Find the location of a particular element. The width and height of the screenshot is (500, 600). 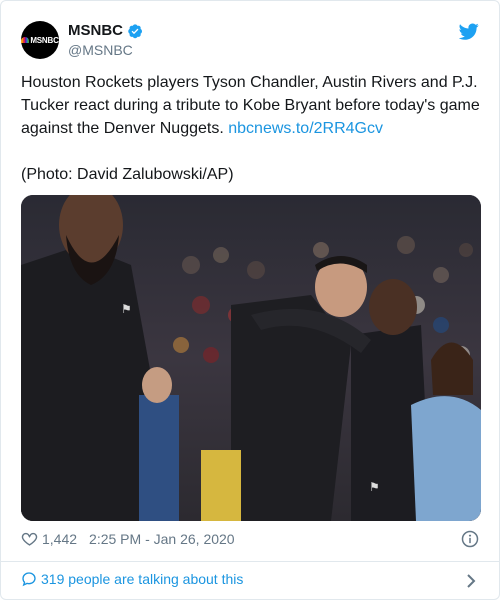

comment-bubble-icon is located at coordinates (29, 579).